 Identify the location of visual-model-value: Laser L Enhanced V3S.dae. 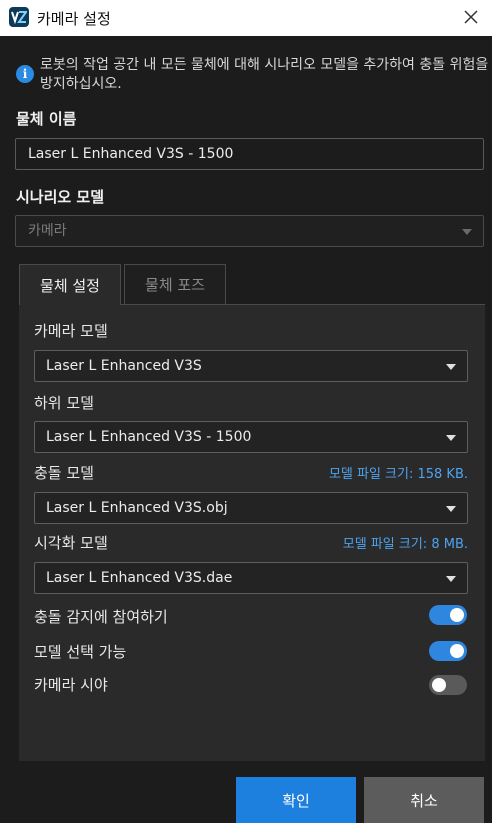
(139, 578).